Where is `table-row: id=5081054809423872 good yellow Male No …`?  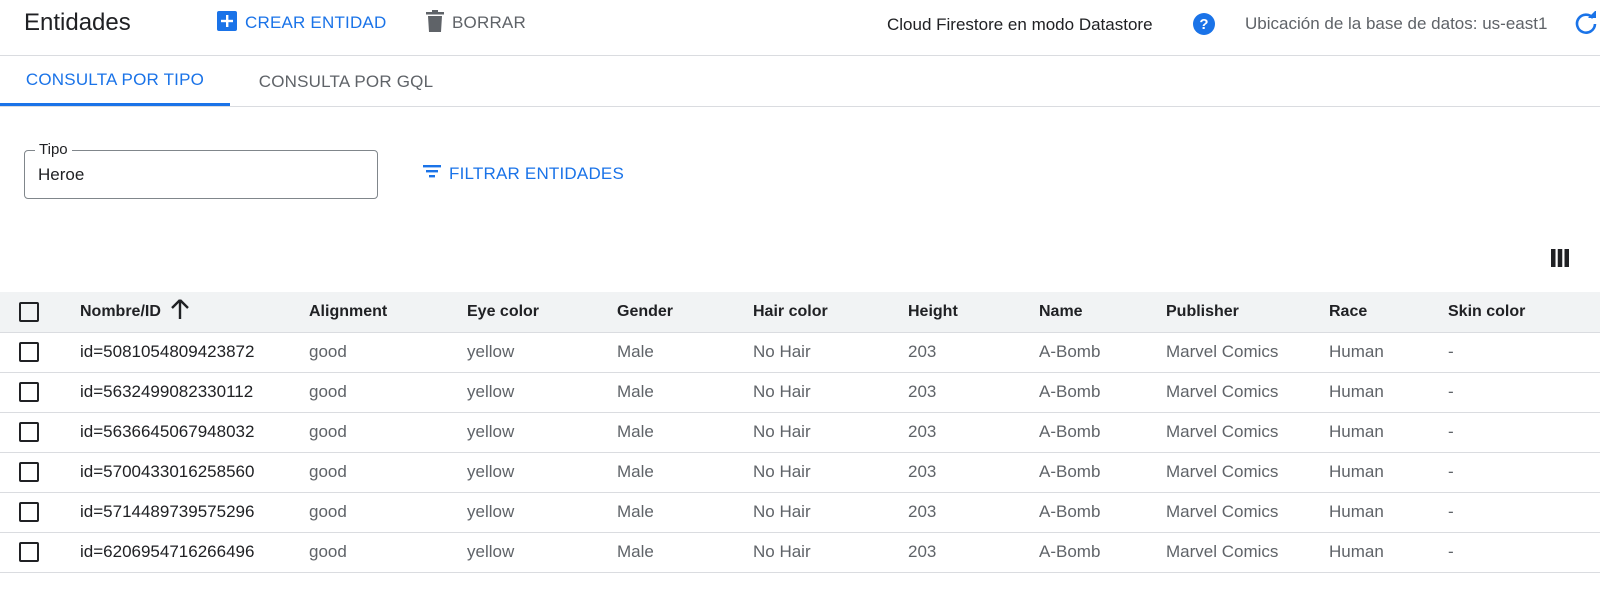 table-row: id=5081054809423872 good yellow Male No … is located at coordinates (800, 352).